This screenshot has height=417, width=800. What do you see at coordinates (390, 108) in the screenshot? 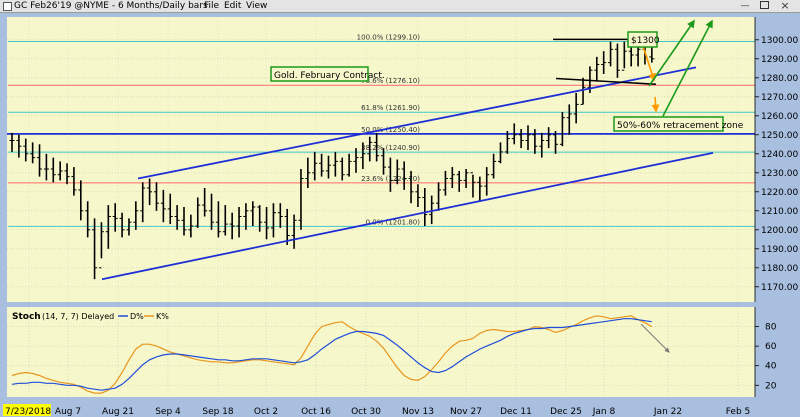
I see `fib-level-label: 61.8% (1261.90)` at bounding box center [390, 108].